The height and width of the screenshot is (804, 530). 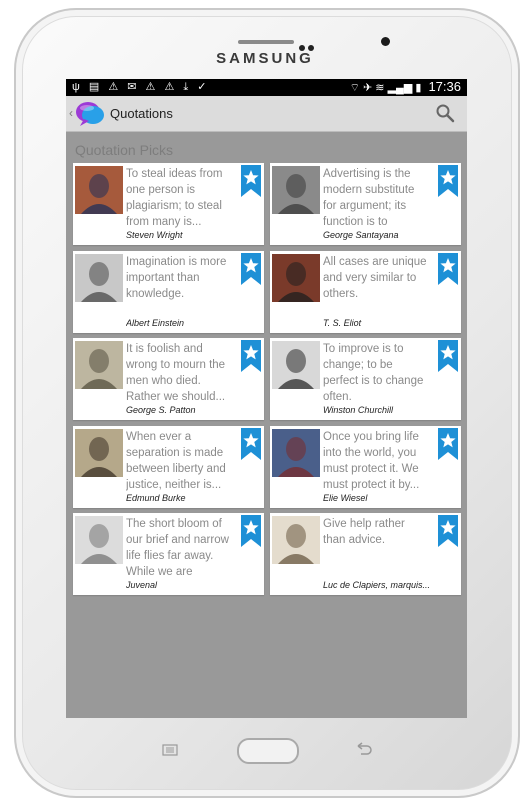 What do you see at coordinates (361, 235) in the screenshot?
I see `quote-author: George Santayana` at bounding box center [361, 235].